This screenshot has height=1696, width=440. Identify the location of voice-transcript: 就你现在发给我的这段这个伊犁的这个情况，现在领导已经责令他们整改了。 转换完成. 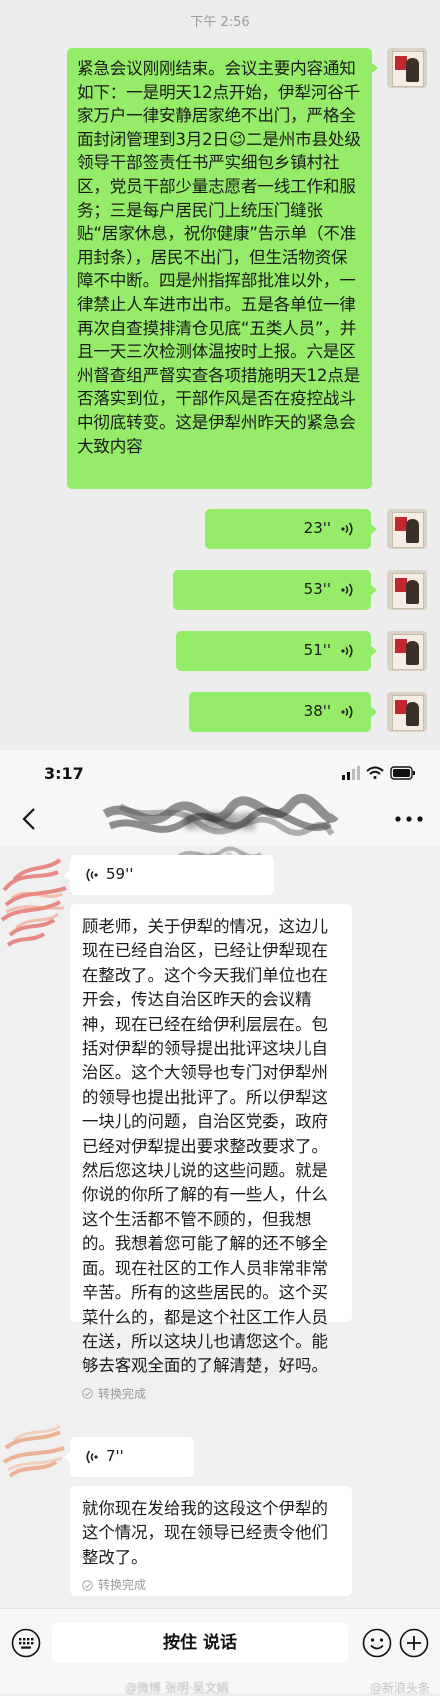
(211, 1541).